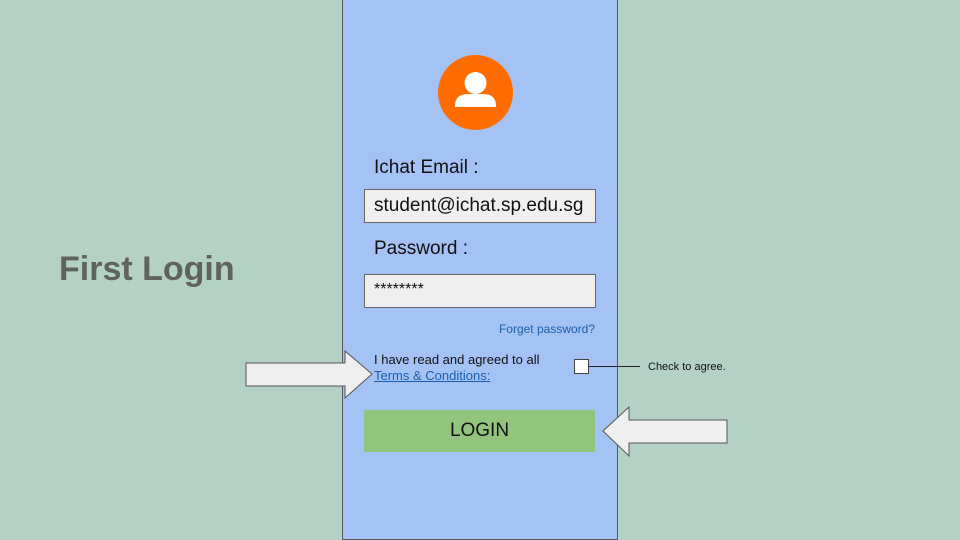  I want to click on forget-password-link: Forget password?, so click(547, 329).